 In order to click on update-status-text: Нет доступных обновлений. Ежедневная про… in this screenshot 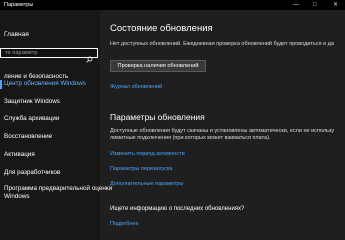, I will do `click(222, 44)`.